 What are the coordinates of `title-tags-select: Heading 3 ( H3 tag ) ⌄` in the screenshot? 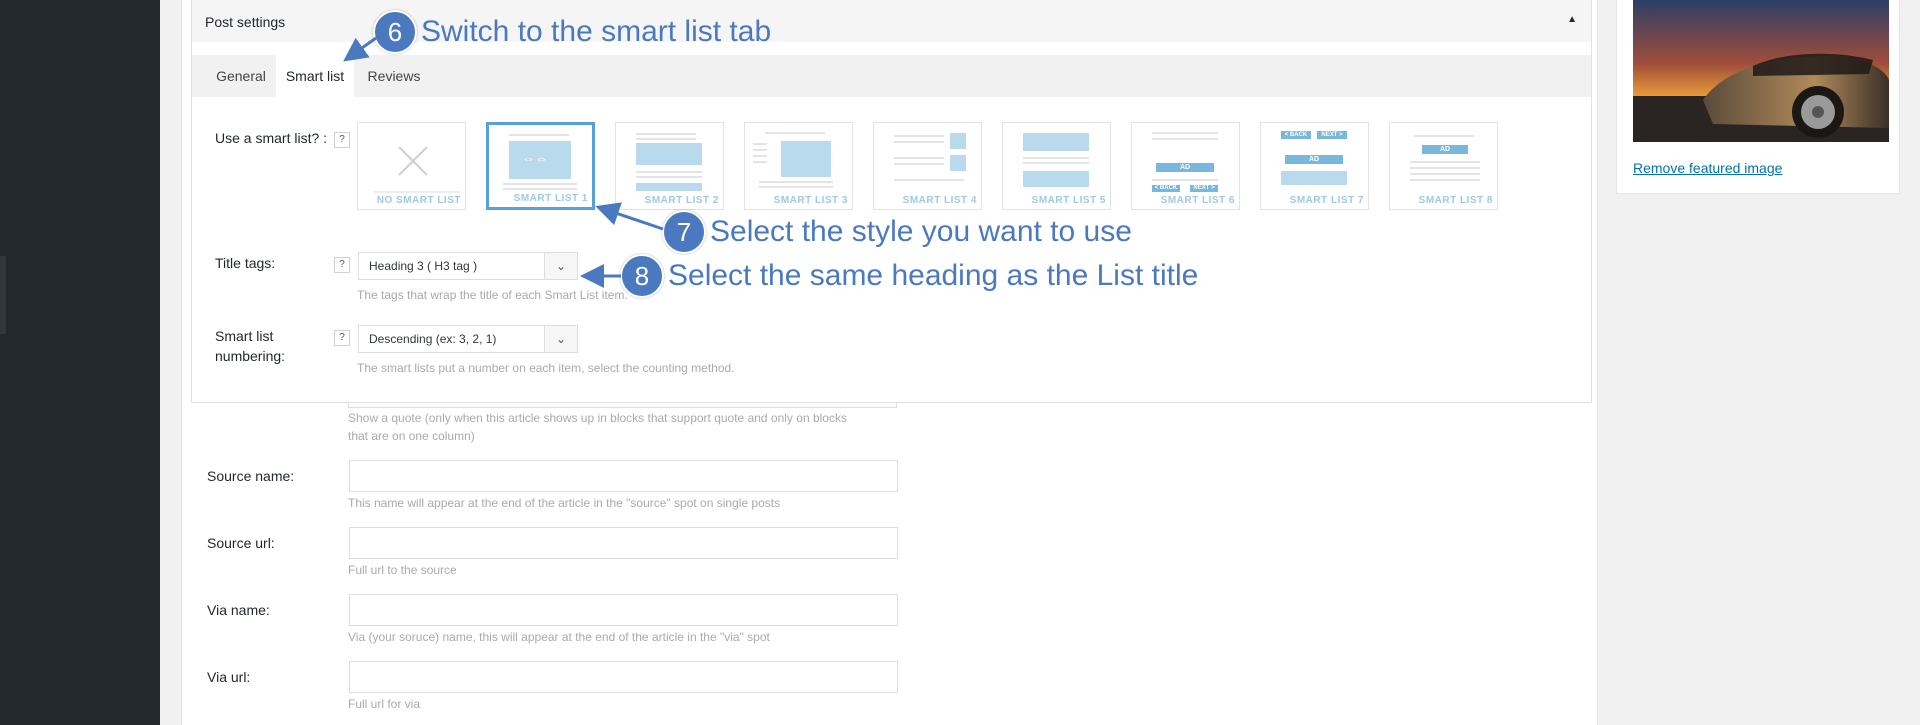 It's located at (468, 266).